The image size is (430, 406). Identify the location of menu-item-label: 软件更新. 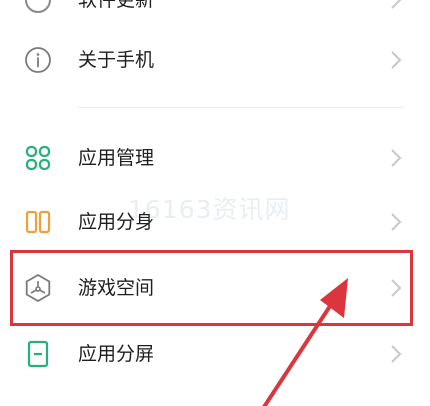
(116, 5).